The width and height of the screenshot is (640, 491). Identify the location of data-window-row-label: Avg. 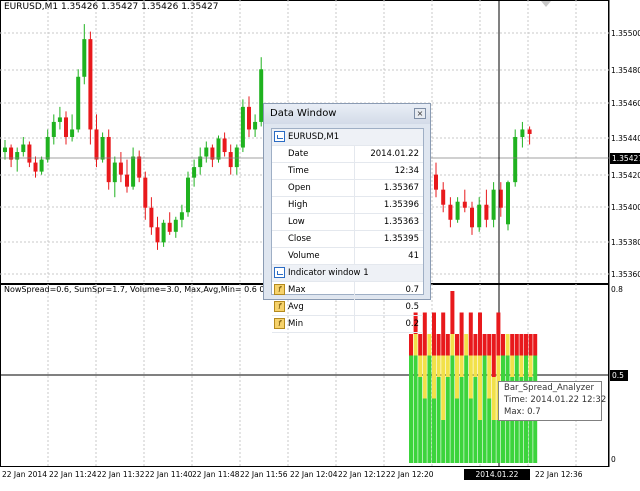
(296, 307).